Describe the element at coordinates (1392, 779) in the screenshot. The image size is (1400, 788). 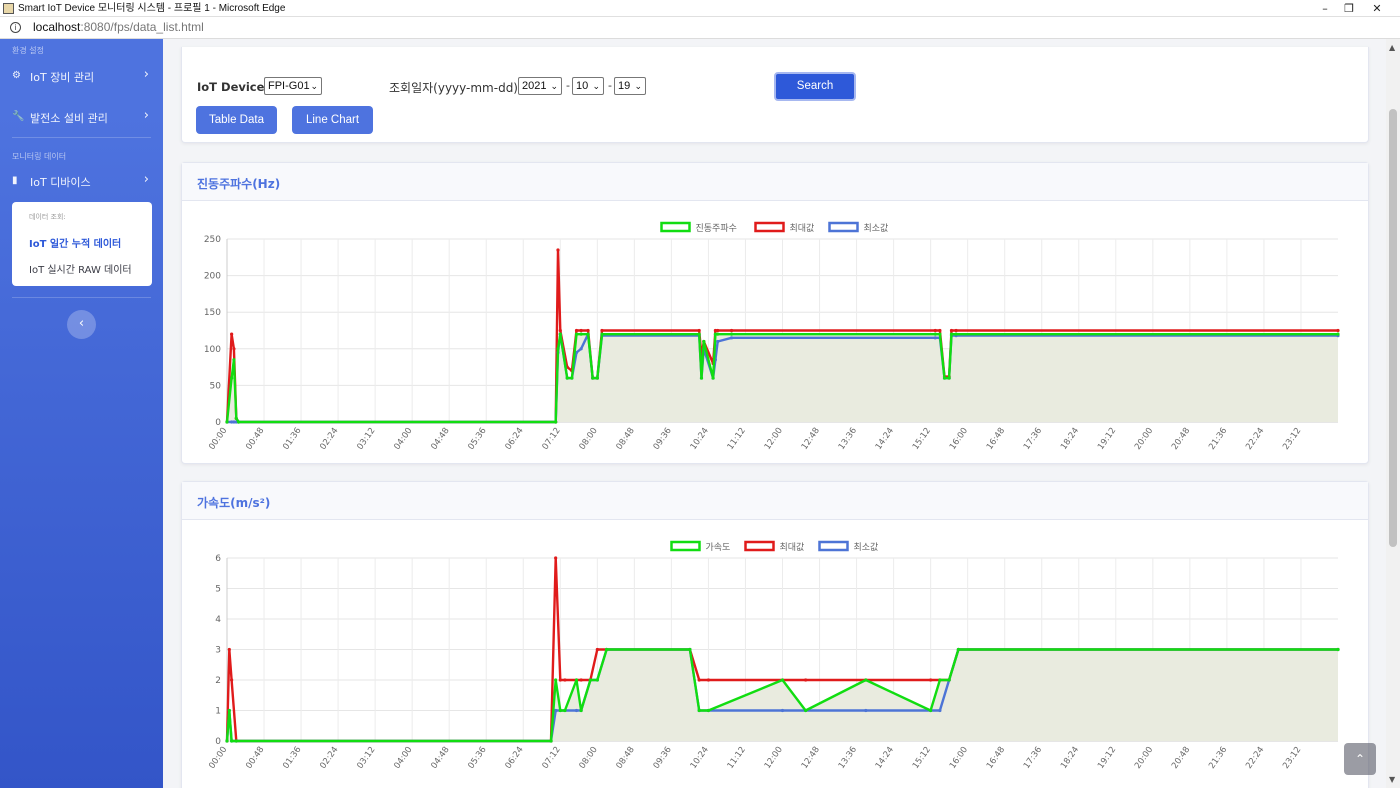
I see `scroll-down-icon: ▼` at that location.